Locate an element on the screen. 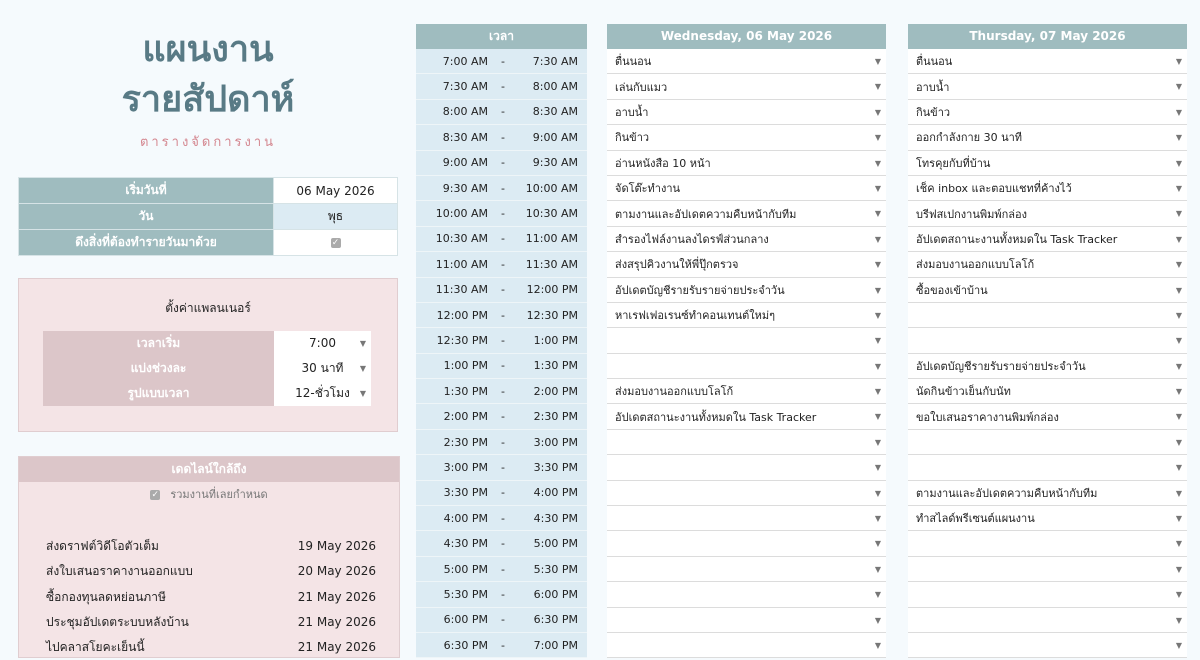 The width and height of the screenshot is (1200, 660). day-value: พุธ is located at coordinates (335, 216).